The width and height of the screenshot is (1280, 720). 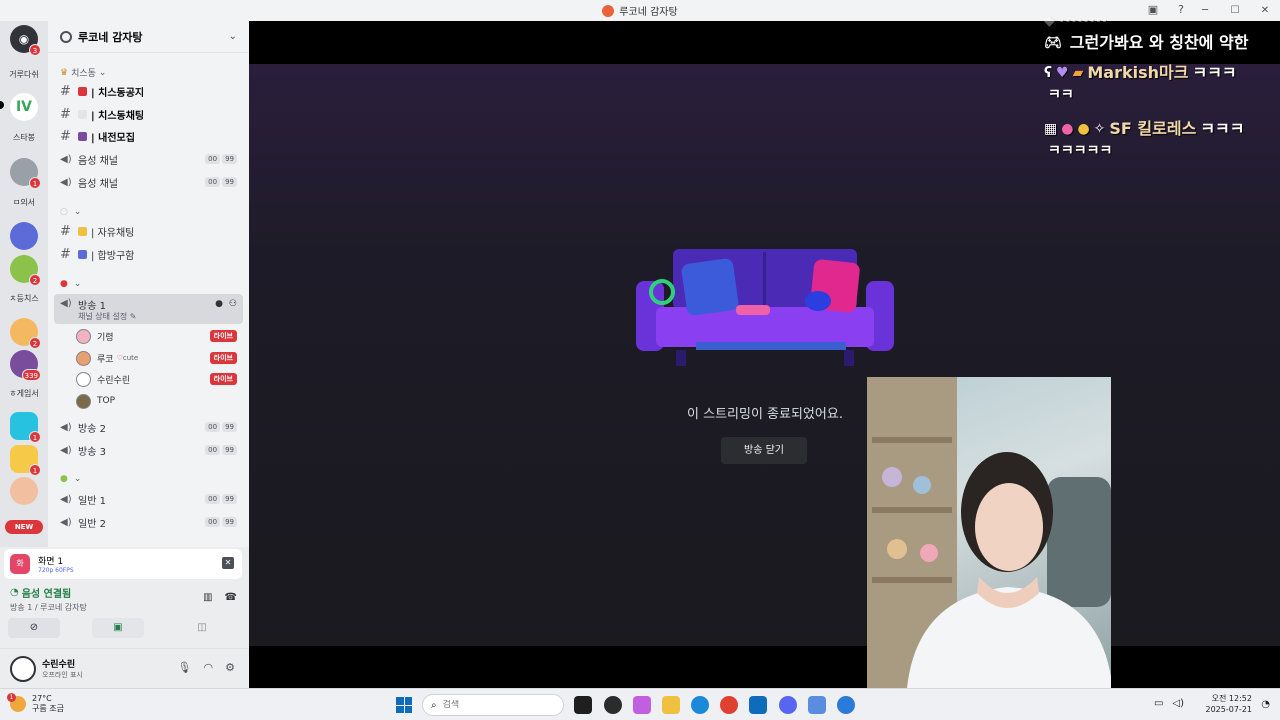 I want to click on notification-icon: ◔, so click(x=1265, y=704).